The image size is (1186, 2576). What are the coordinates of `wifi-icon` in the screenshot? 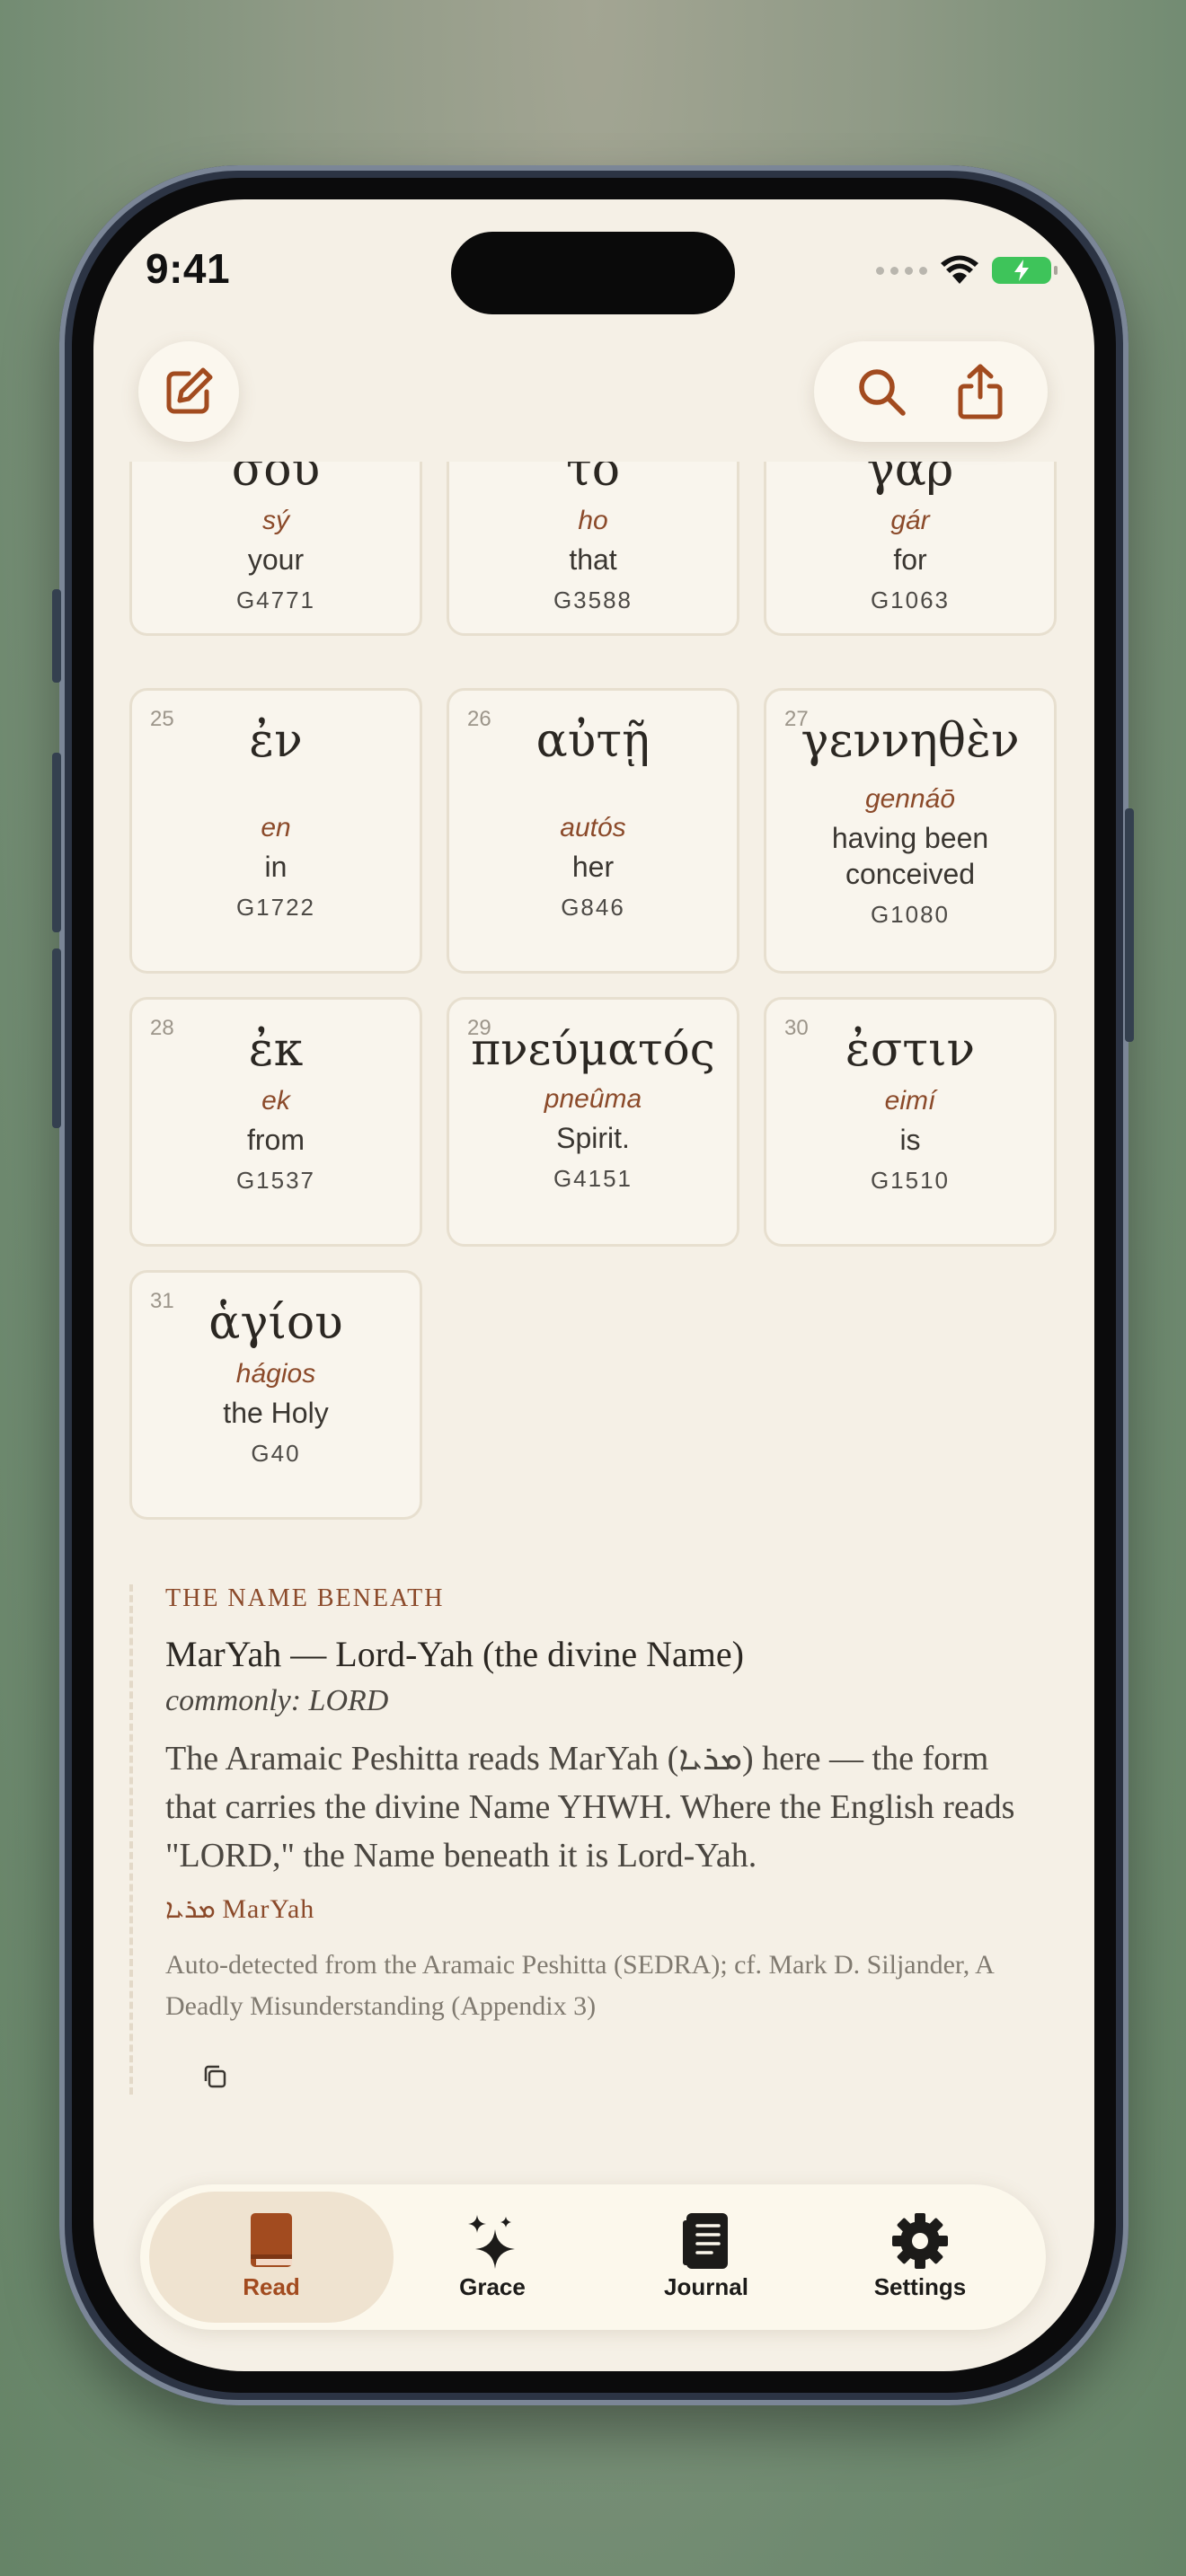 It's located at (959, 269).